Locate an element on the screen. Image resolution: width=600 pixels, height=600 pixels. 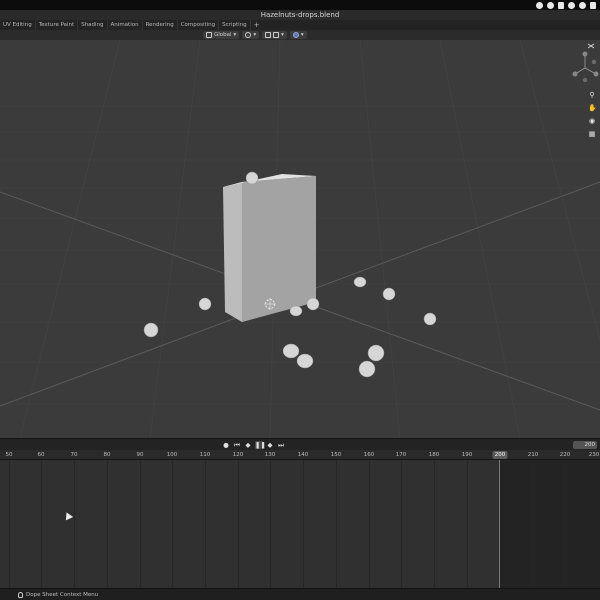
ruler-tick: 70 is located at coordinates (74, 455).